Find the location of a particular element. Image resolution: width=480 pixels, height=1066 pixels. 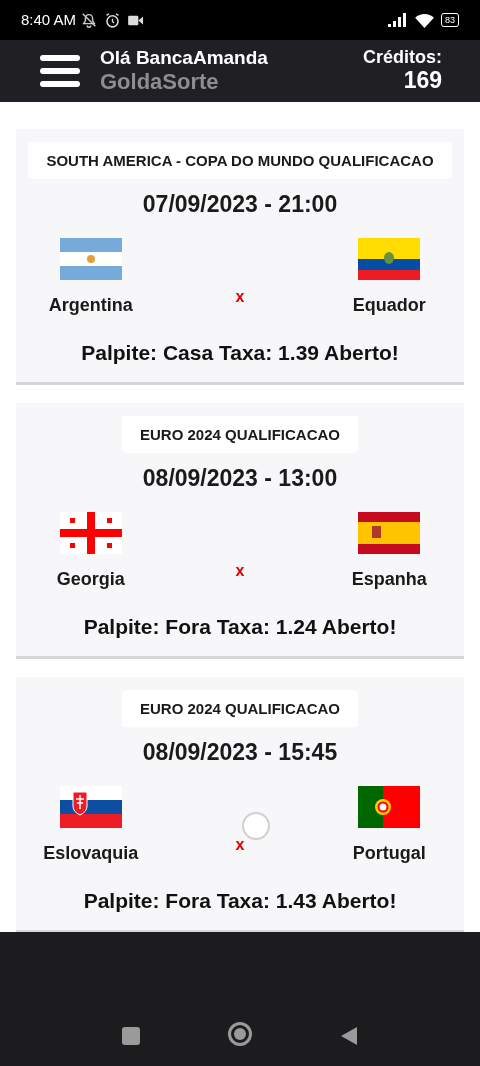

battery-indicator: 83 is located at coordinates (450, 20).